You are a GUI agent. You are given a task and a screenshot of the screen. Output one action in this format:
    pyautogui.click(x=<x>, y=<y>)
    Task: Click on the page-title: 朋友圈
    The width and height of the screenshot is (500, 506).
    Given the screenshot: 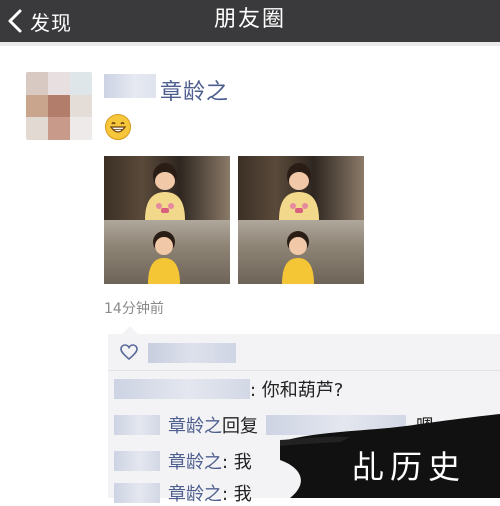 What is the action you would take?
    pyautogui.click(x=249, y=19)
    